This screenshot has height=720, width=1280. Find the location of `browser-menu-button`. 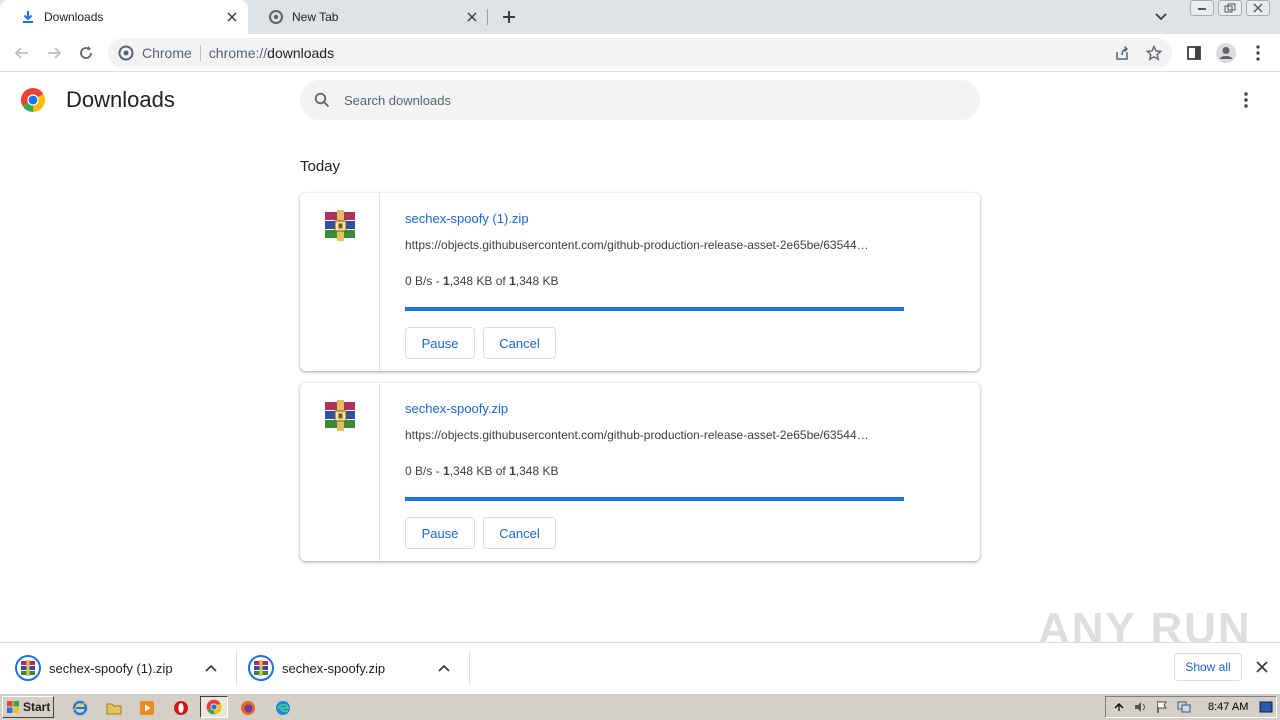

browser-menu-button is located at coordinates (1258, 53).